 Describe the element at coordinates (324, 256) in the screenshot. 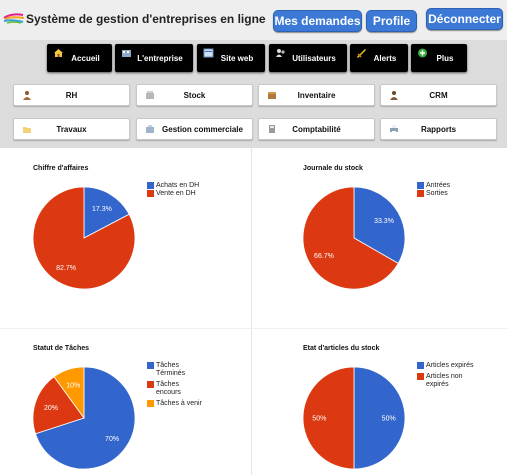

I see `pie-slice-label: 66.7%` at that location.